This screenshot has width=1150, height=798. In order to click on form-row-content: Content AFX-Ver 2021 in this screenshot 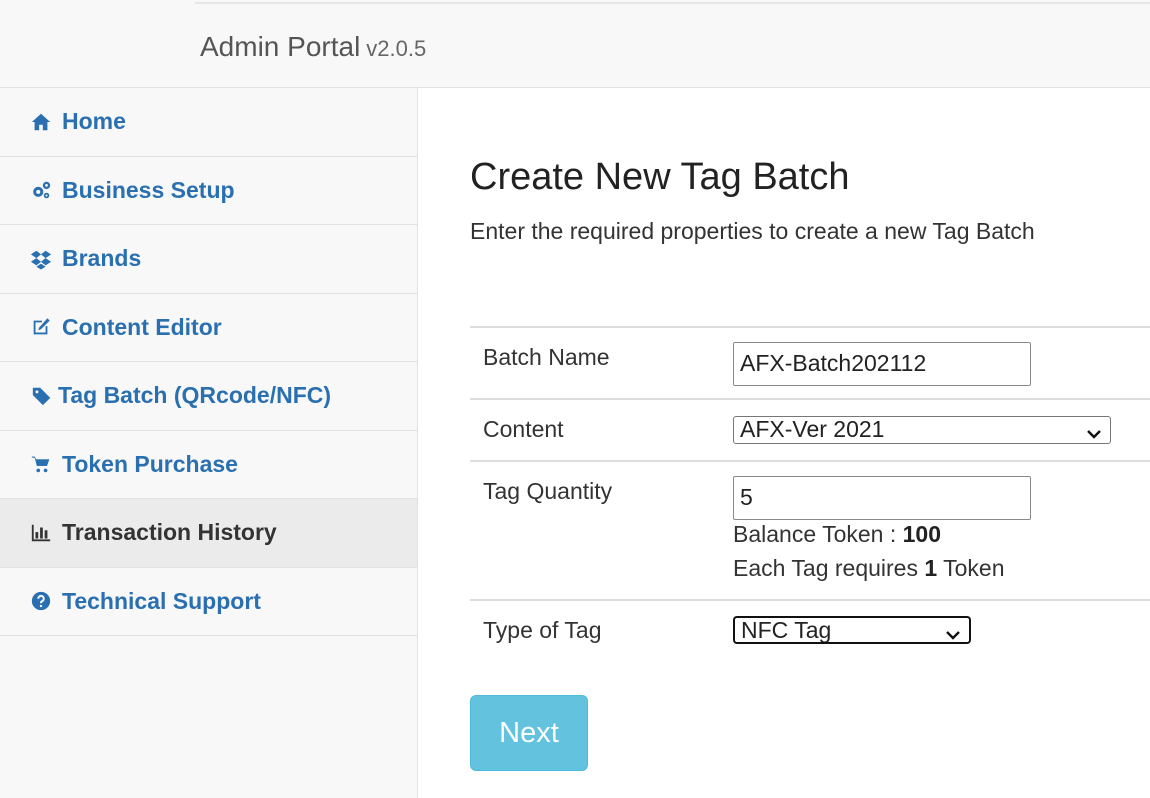, I will do `click(810, 431)`.